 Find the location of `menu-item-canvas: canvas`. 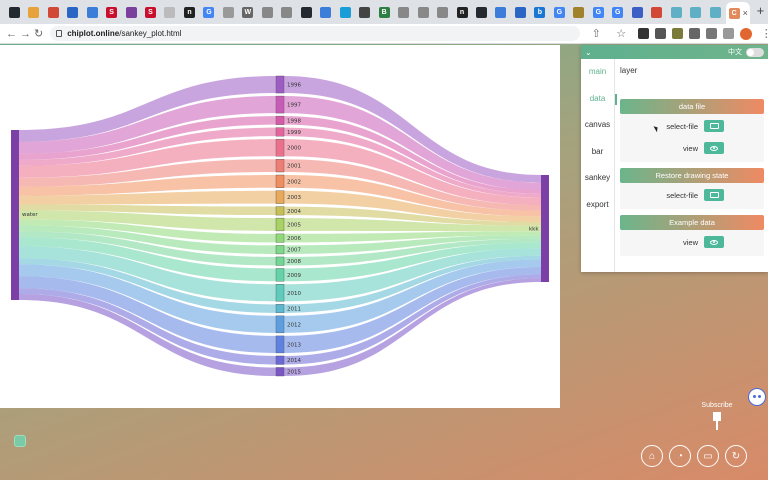

menu-item-canvas: canvas is located at coordinates (597, 131).